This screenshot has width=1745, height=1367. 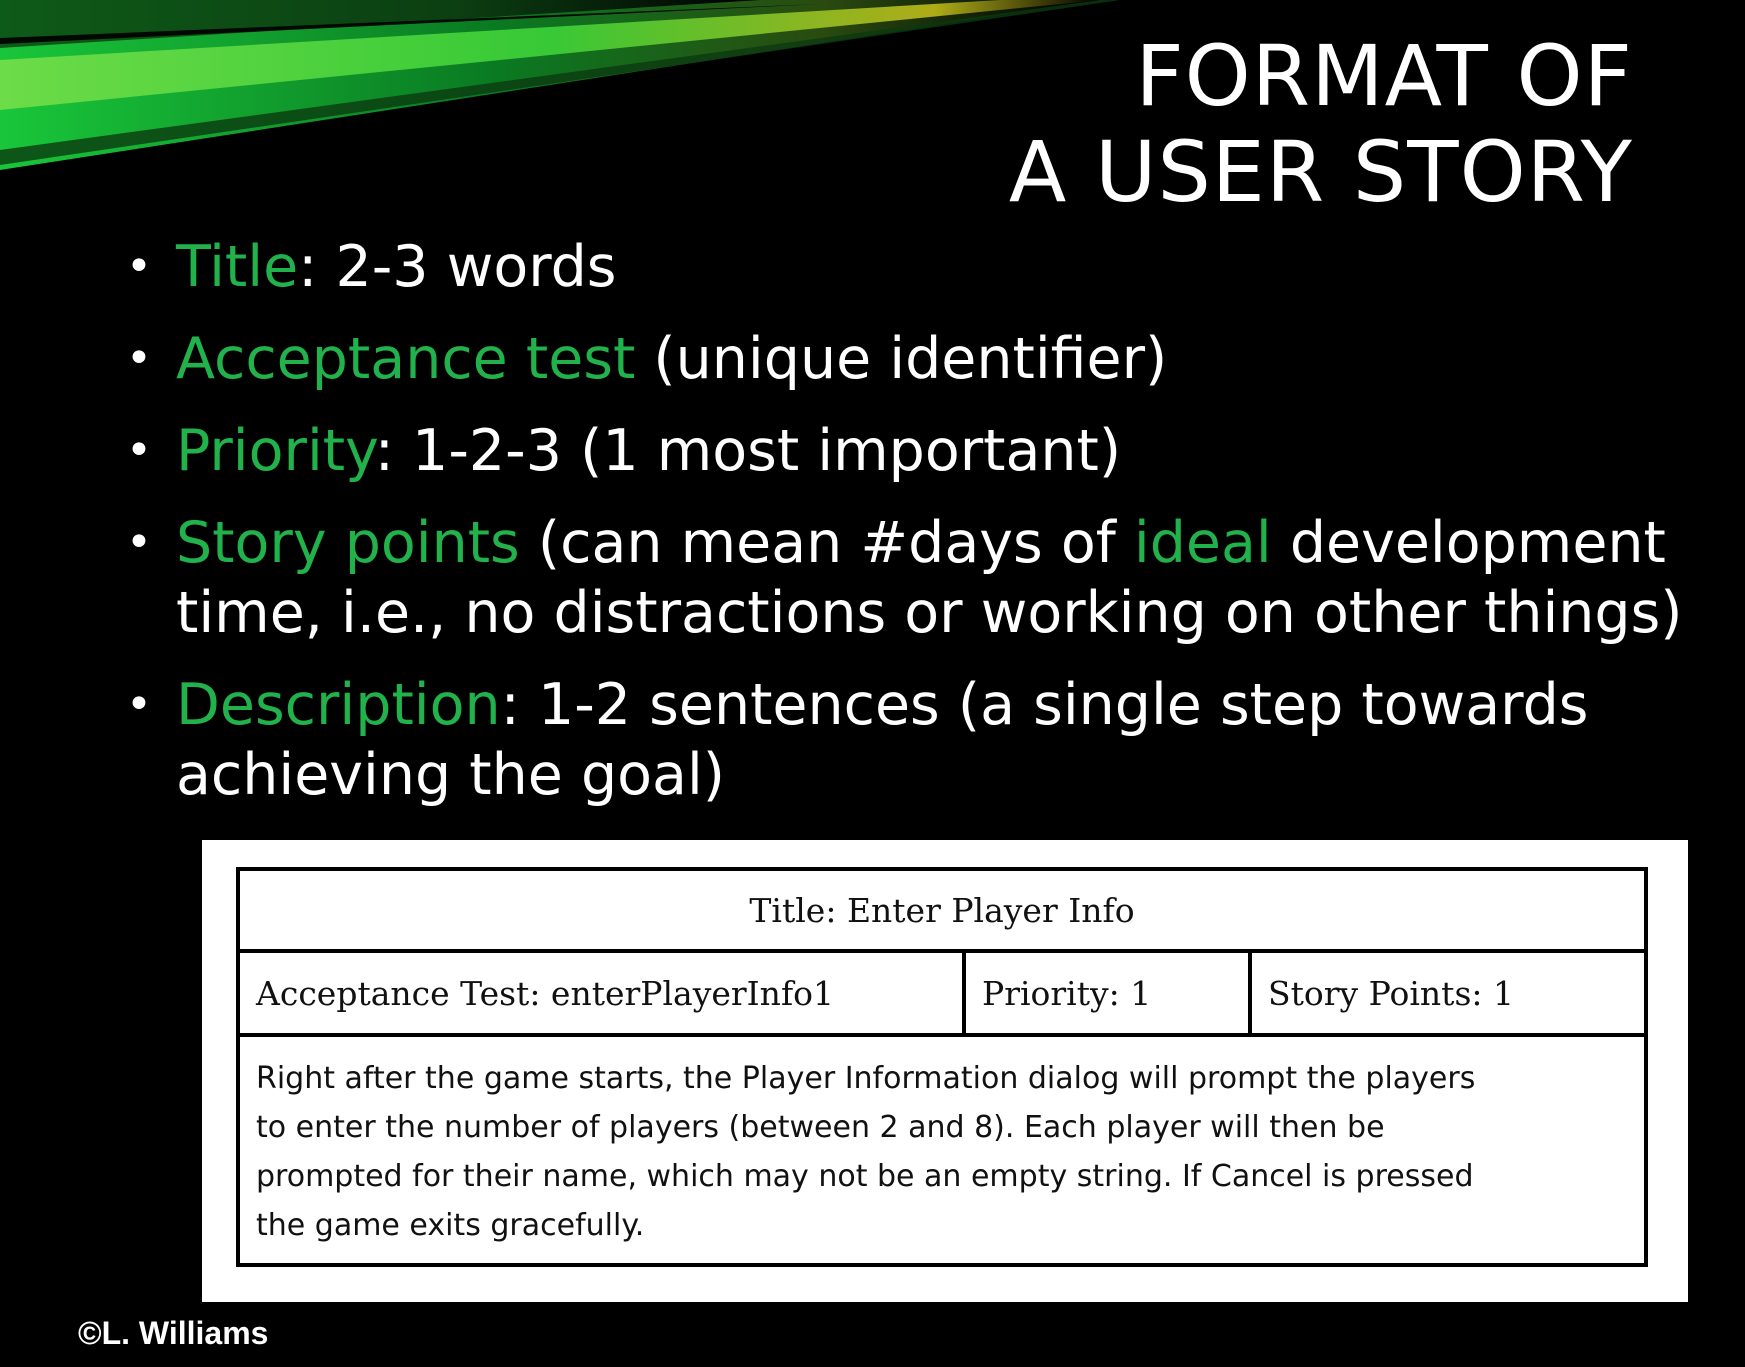 What do you see at coordinates (748, 451) in the screenshot?
I see `bullet-text: : 1-2-3 (1 most important)` at bounding box center [748, 451].